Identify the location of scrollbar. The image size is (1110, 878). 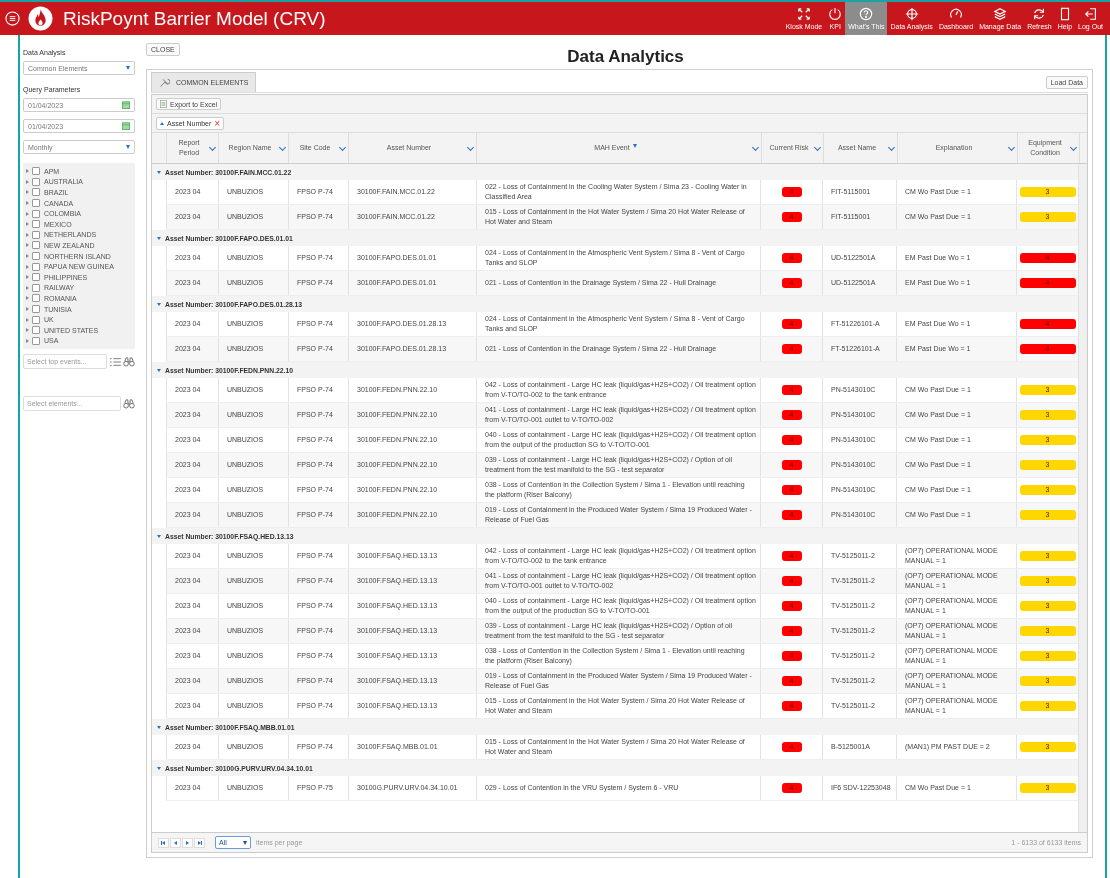
(1082, 498).